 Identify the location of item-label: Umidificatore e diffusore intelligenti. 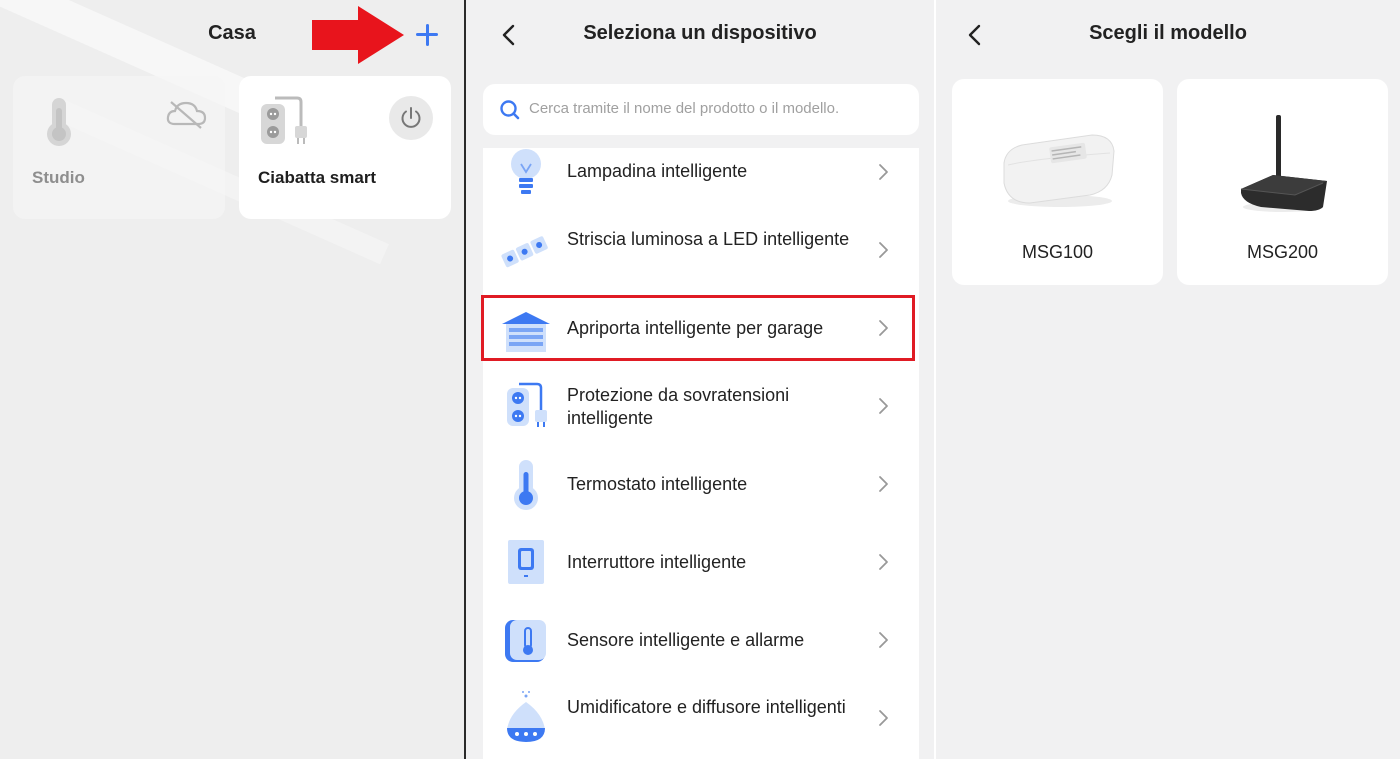
(706, 707).